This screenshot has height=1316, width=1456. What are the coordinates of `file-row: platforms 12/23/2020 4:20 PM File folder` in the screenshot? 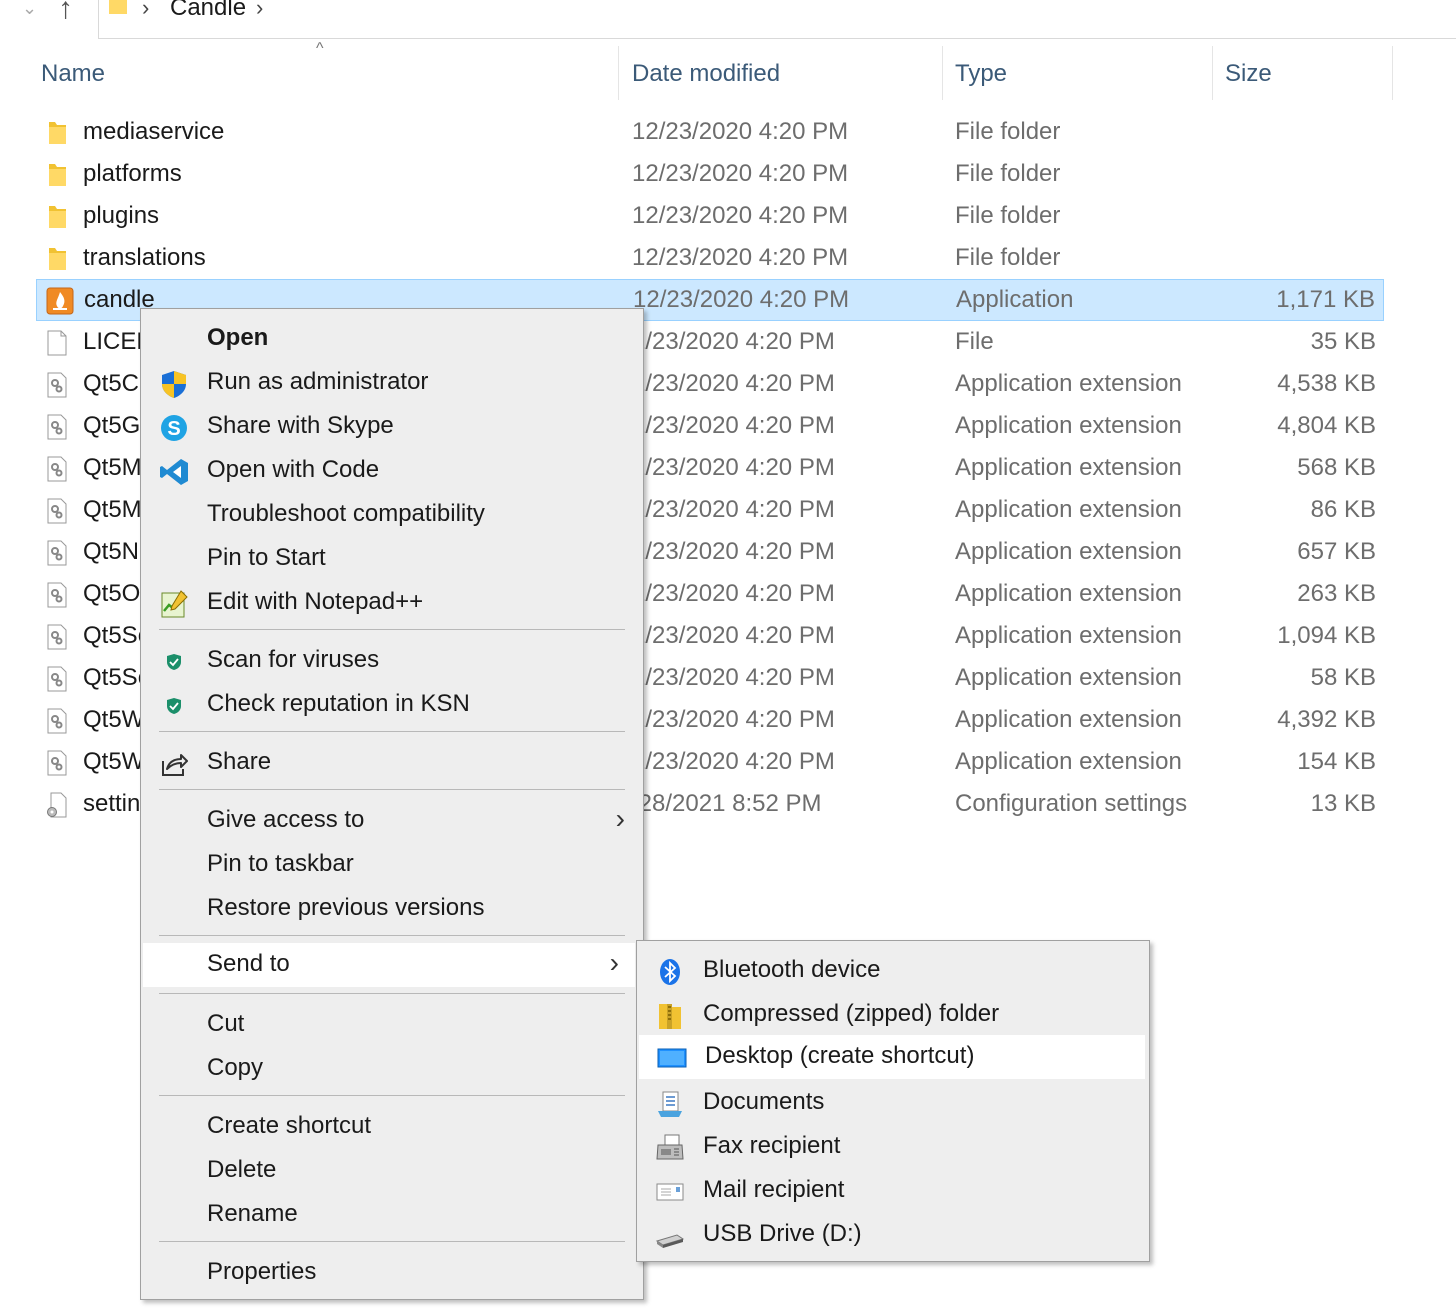 It's located at (710, 175).